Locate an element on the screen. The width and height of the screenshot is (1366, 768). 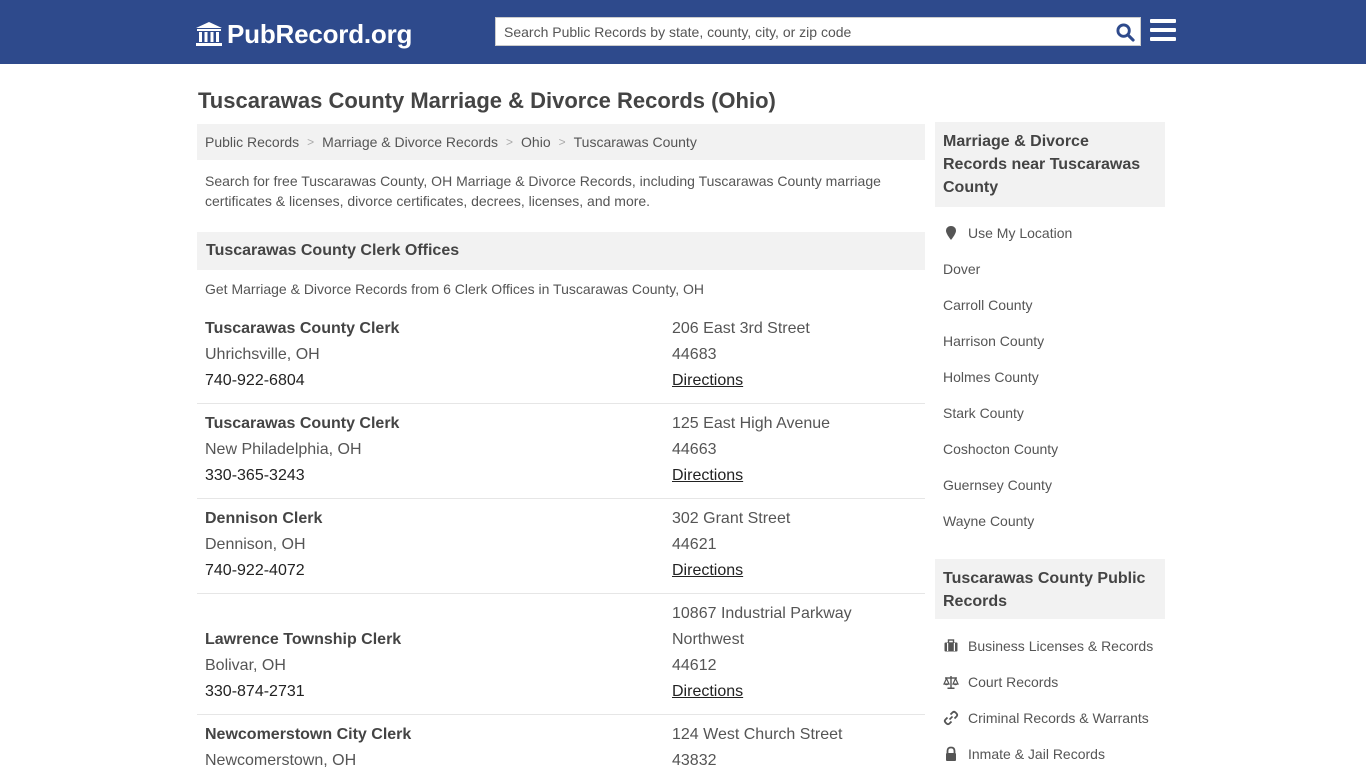
breadcrumb-ohio: Ohio is located at coordinates (536, 142).